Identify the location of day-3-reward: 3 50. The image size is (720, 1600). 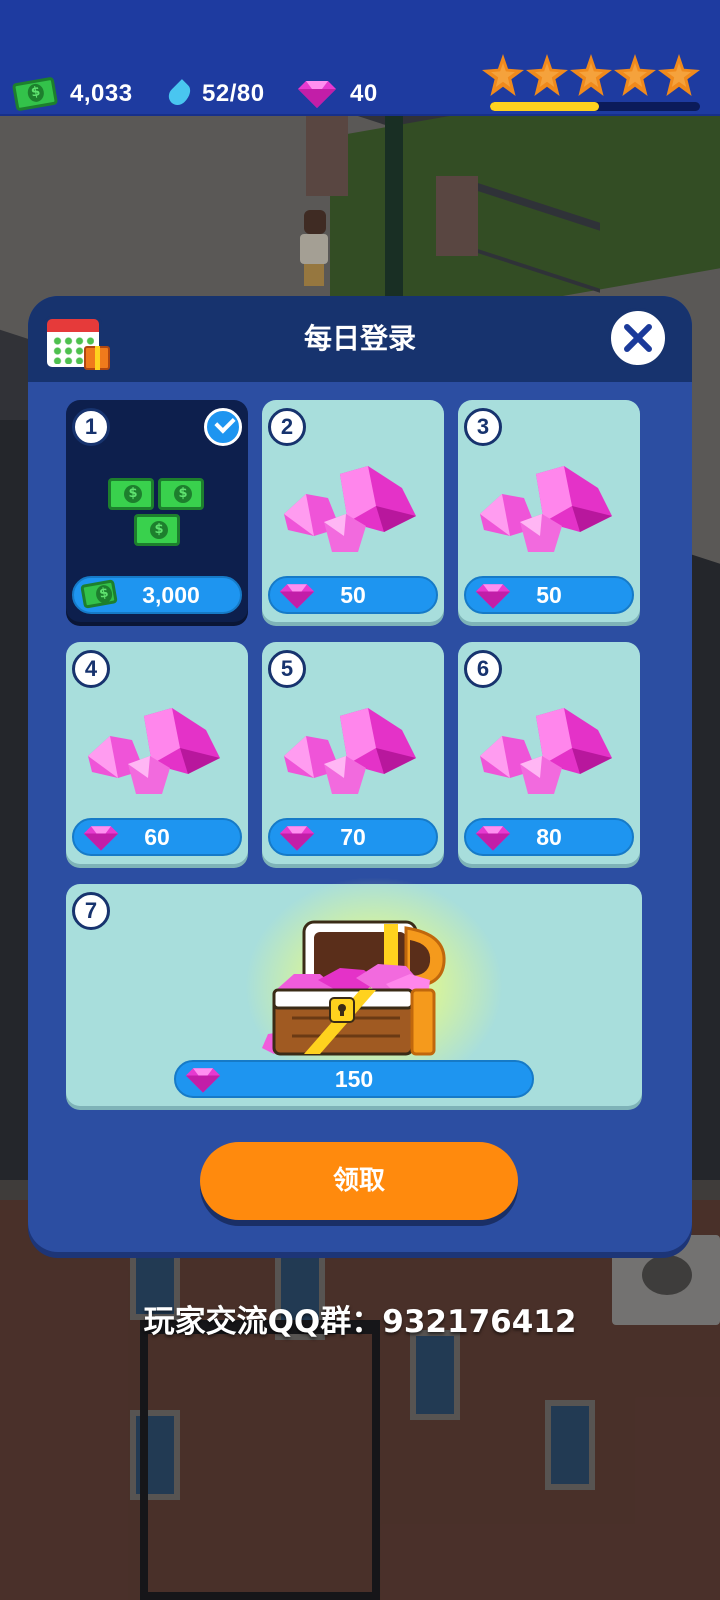
(549, 511).